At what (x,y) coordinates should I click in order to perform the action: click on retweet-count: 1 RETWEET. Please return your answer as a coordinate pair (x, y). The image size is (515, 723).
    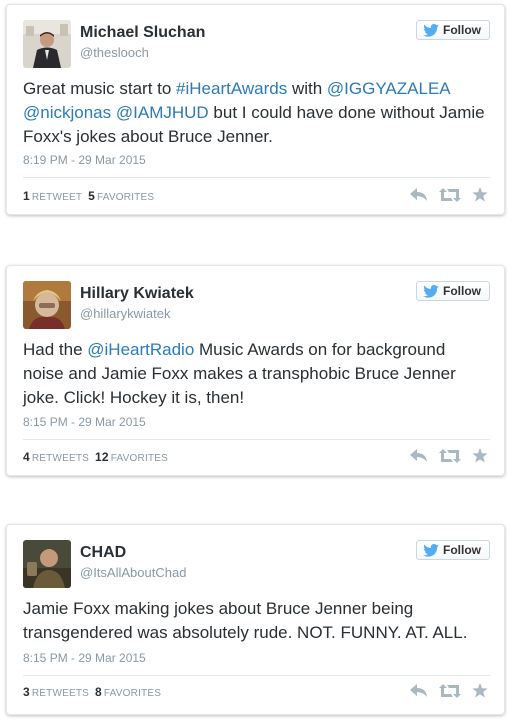
    Looking at the image, I should click on (52, 196).